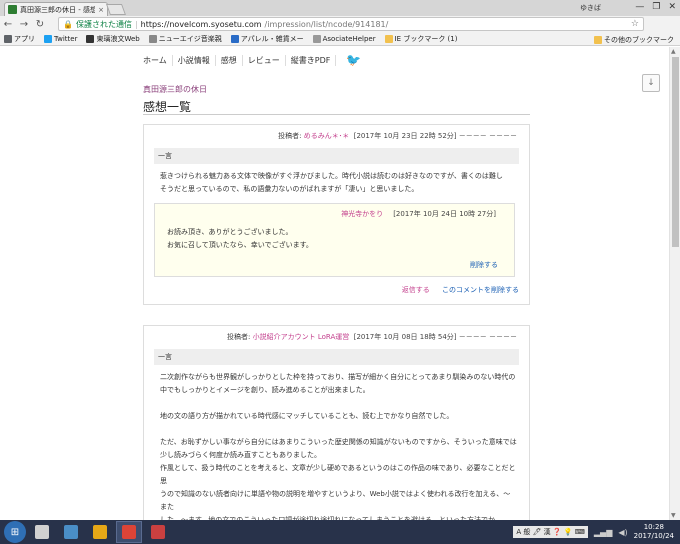 The width and height of the screenshot is (680, 544). Describe the element at coordinates (672, 7) in the screenshot. I see `close-window-button: ✕` at that location.